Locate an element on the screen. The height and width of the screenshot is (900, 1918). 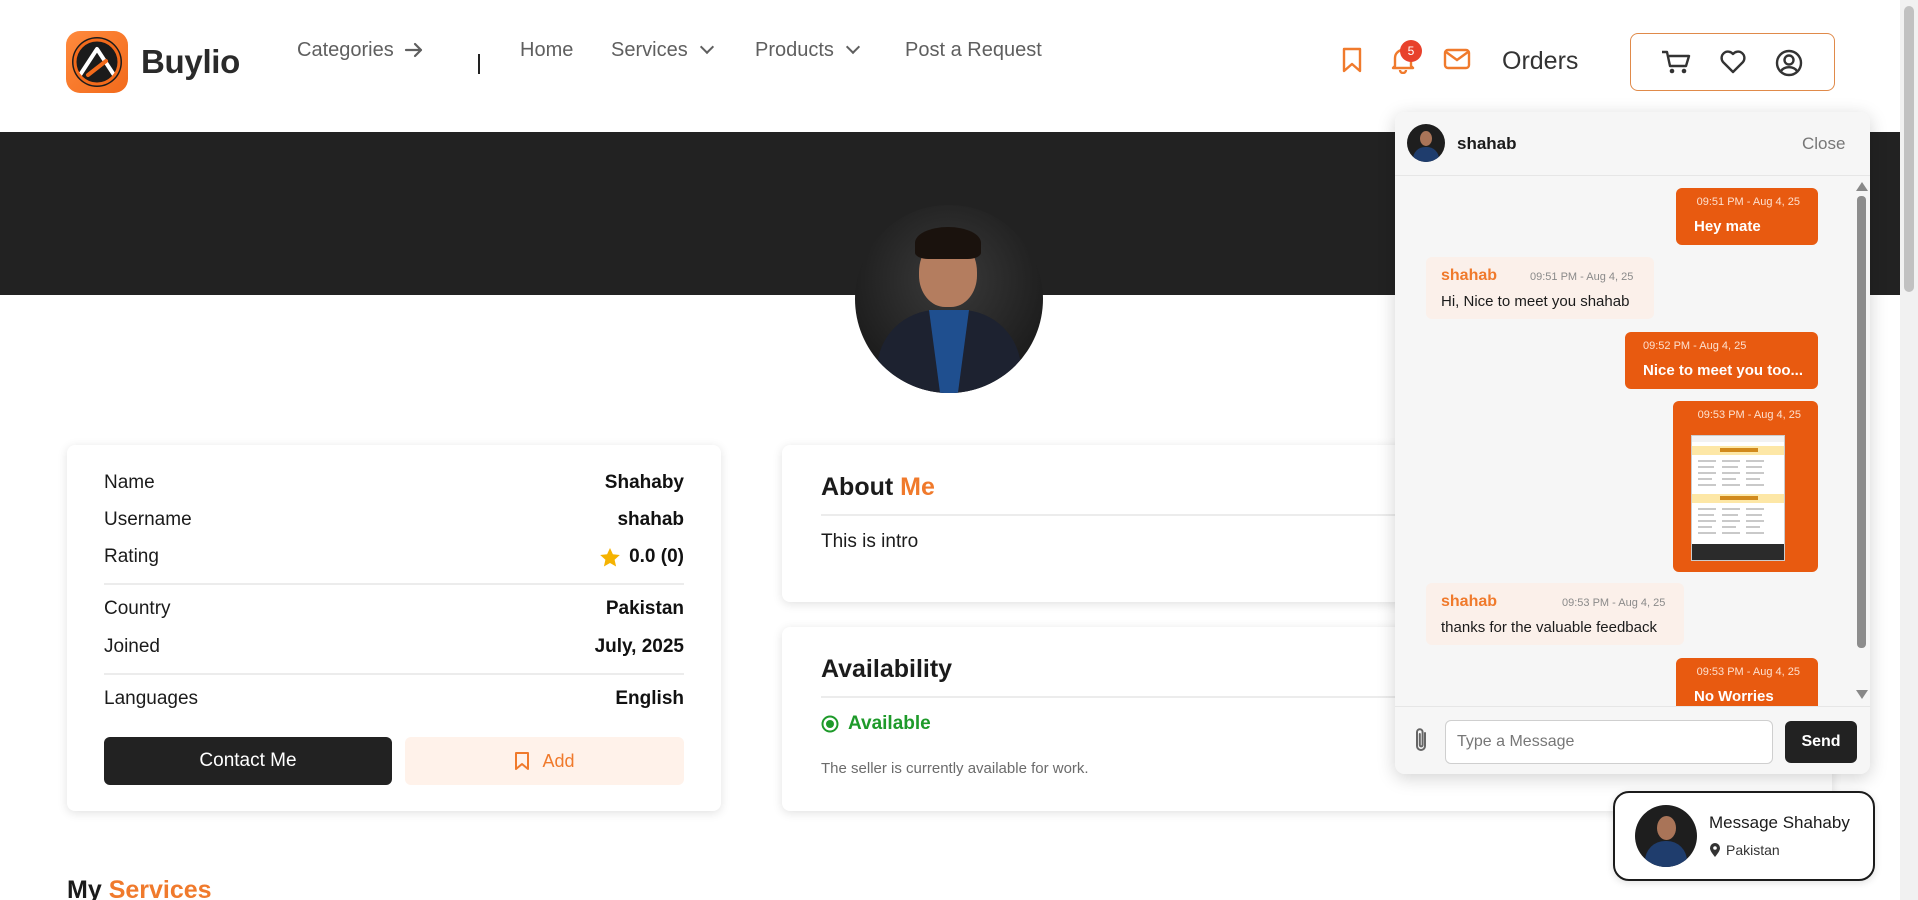
rating-value-wrap: 0.0 (0) is located at coordinates (641, 557).